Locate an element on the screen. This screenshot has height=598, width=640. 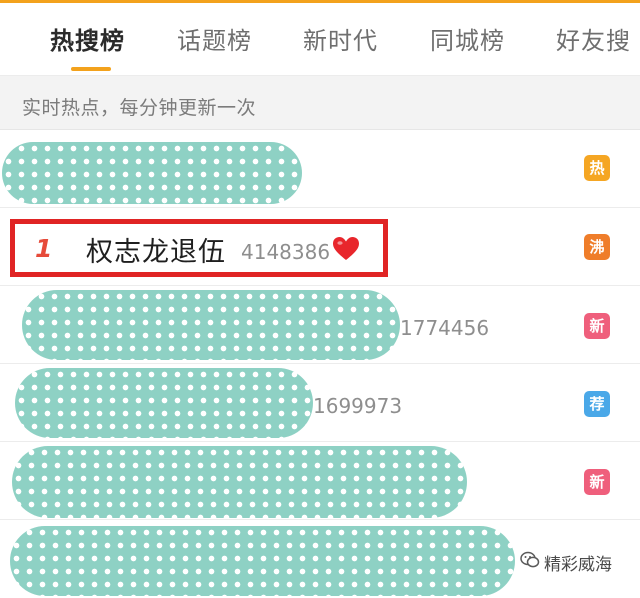
tab-hot-search: 热搜榜 is located at coordinates (87, 38).